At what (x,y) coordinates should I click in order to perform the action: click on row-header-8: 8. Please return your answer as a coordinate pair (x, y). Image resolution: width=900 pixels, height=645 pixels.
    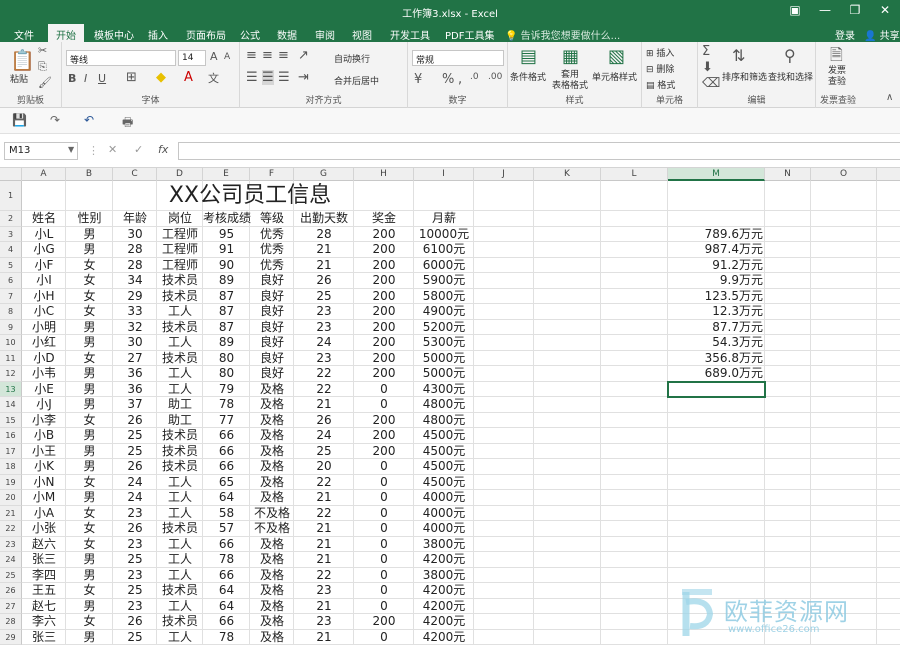
    Looking at the image, I should click on (11, 312).